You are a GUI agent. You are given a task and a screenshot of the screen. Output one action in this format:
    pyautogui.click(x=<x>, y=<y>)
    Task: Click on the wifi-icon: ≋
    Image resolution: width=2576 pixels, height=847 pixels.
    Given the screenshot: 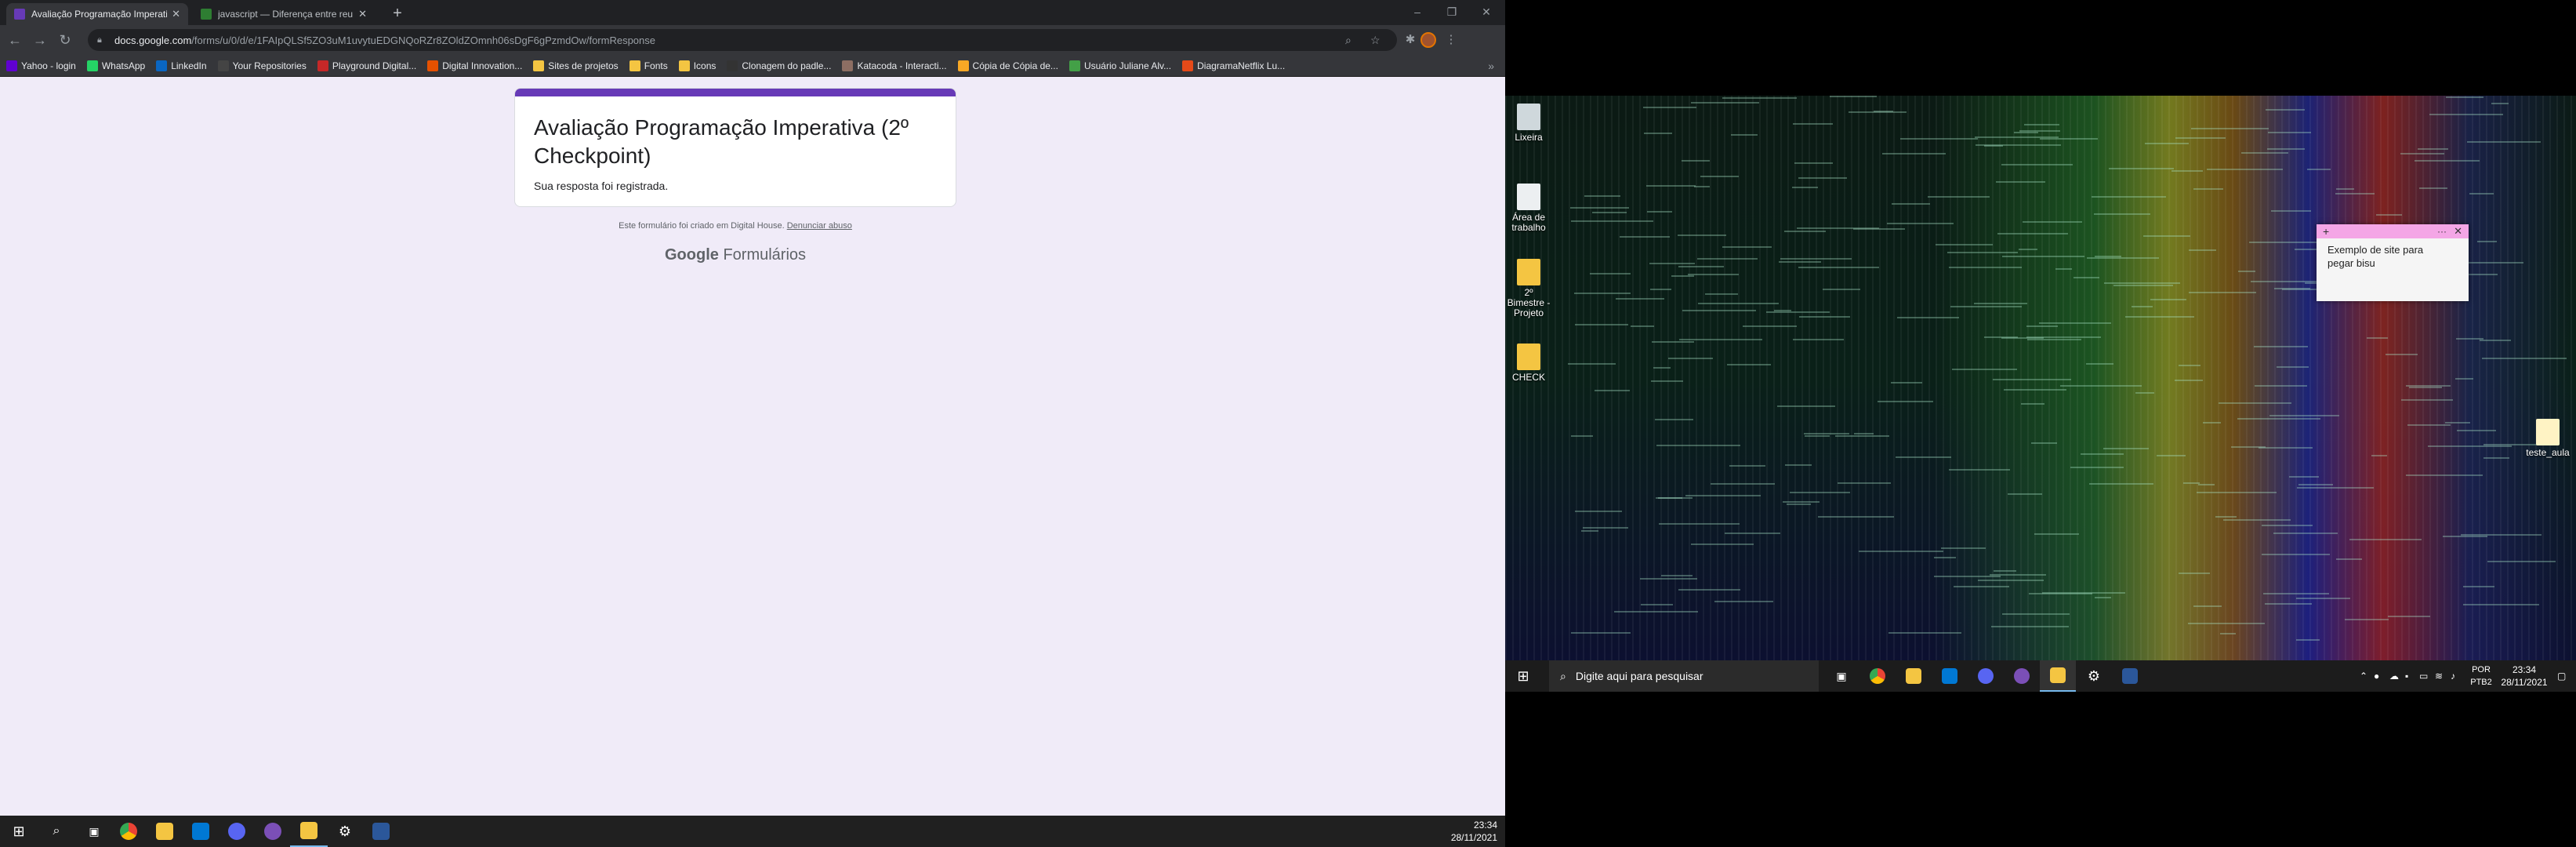 What is the action you would take?
    pyautogui.click(x=2439, y=676)
    